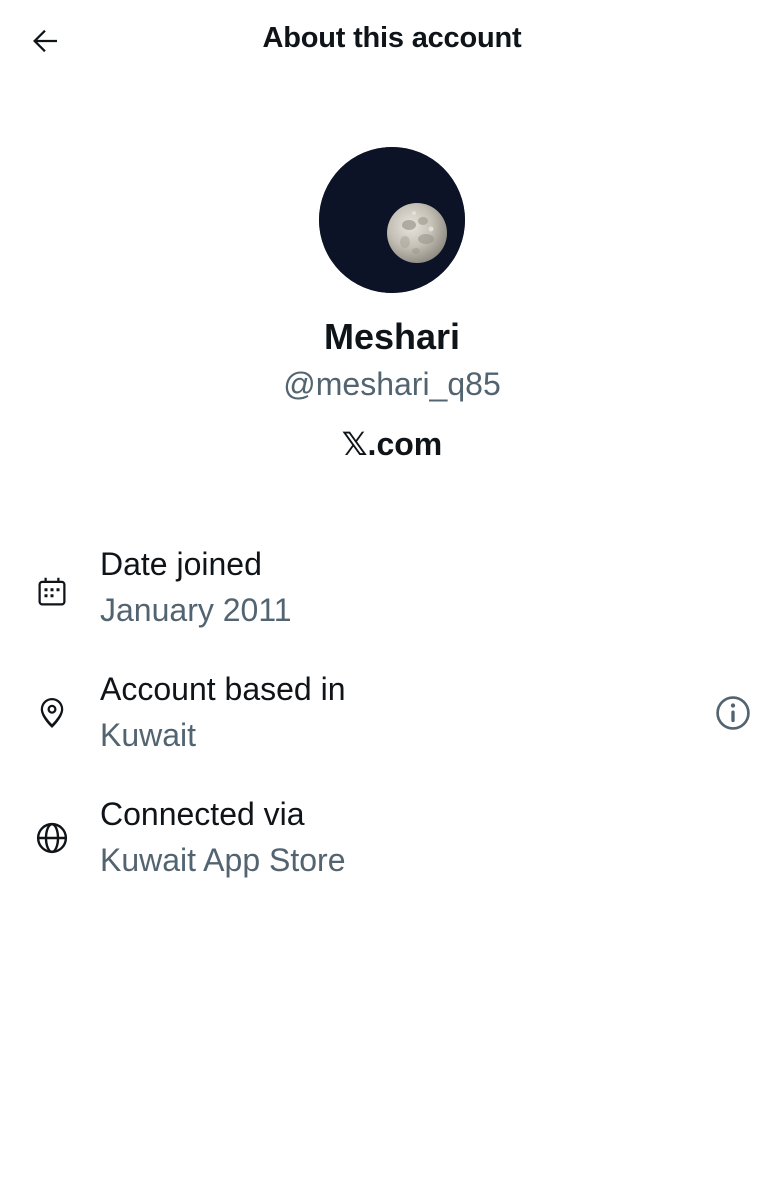  I want to click on connected-via-label: Connected via, so click(202, 814).